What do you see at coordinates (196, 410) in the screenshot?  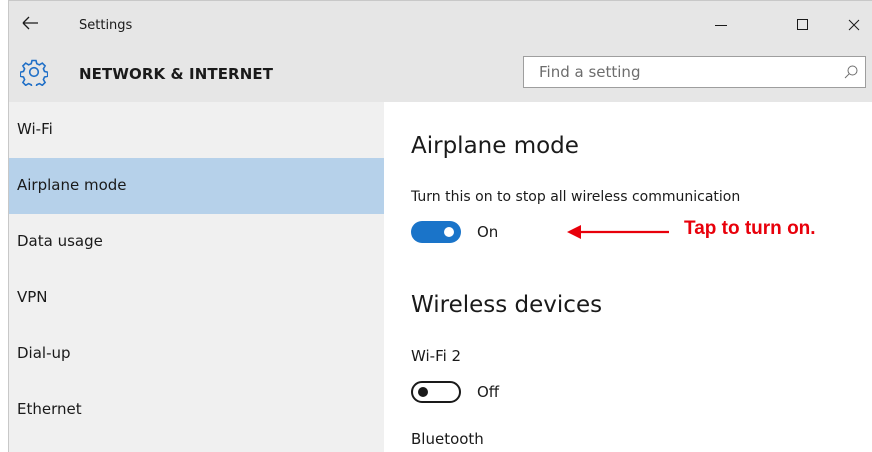 I see `sidebar-item-ethernet: Ethernet` at bounding box center [196, 410].